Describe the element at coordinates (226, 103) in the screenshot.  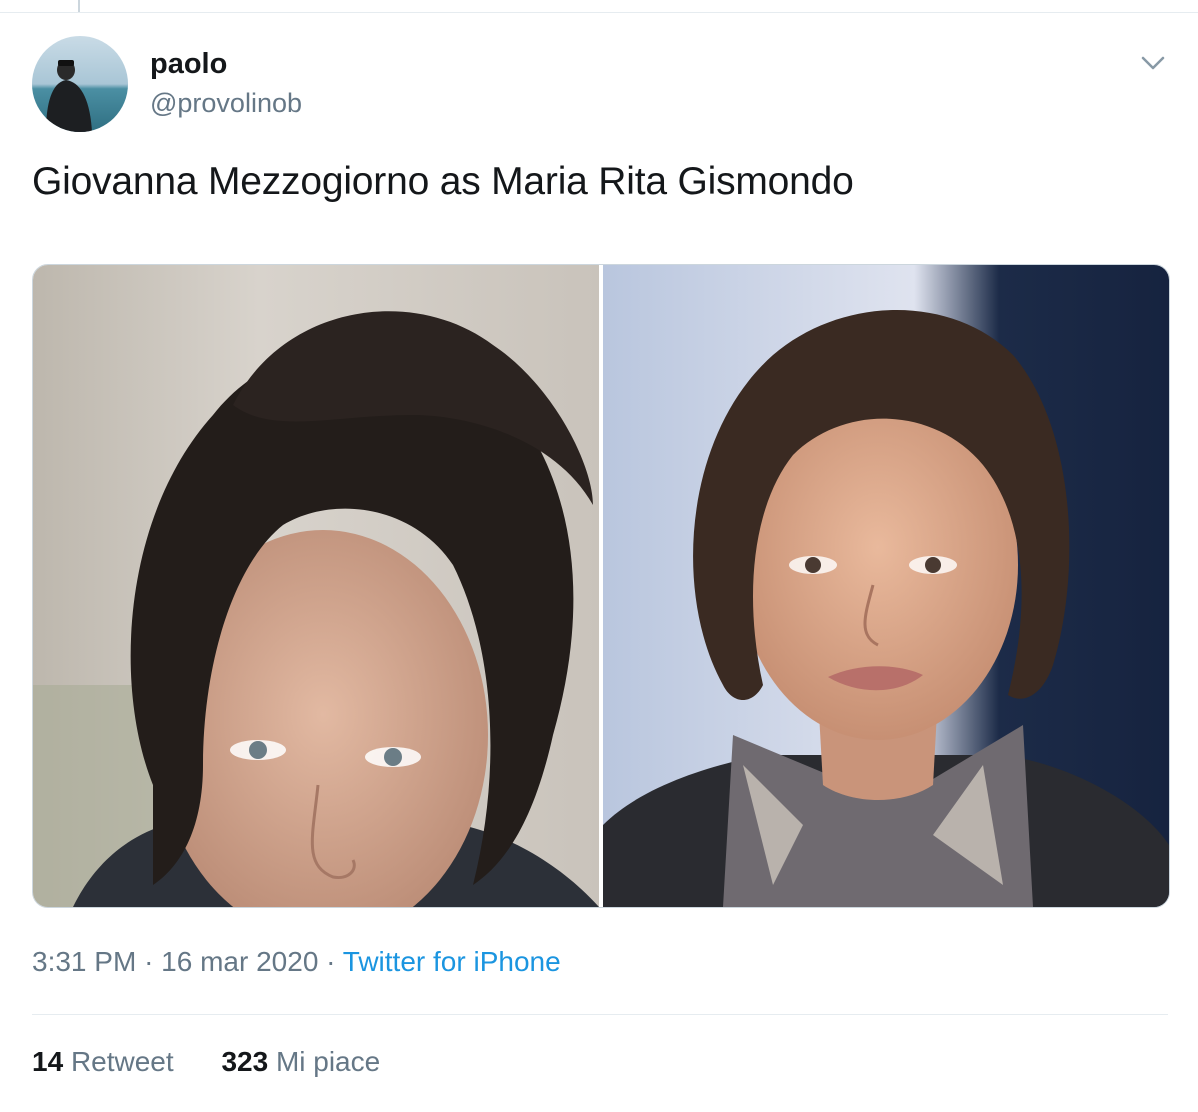
I see `author-handle: @provolinob` at that location.